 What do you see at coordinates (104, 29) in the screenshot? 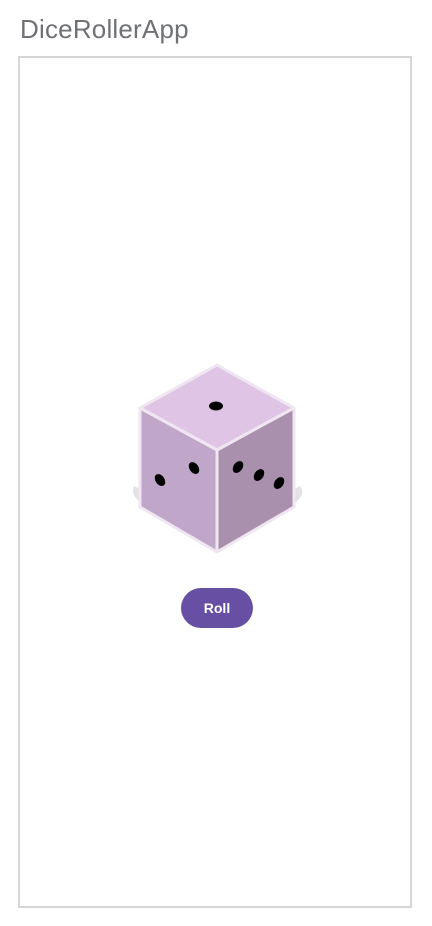
I see `app-title: DiceRollerApp` at bounding box center [104, 29].